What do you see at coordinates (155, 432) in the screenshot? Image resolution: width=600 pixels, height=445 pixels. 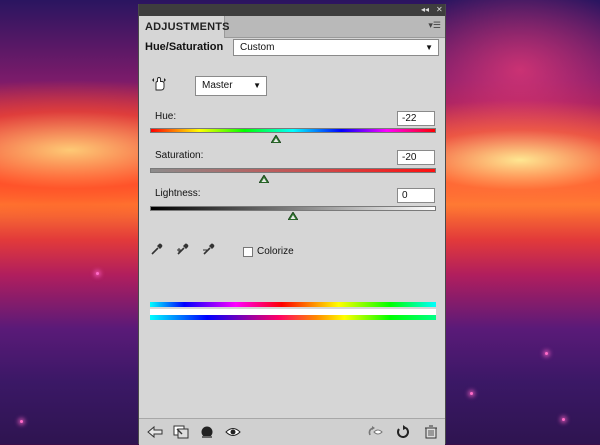 I see `back-arrow-icon` at bounding box center [155, 432].